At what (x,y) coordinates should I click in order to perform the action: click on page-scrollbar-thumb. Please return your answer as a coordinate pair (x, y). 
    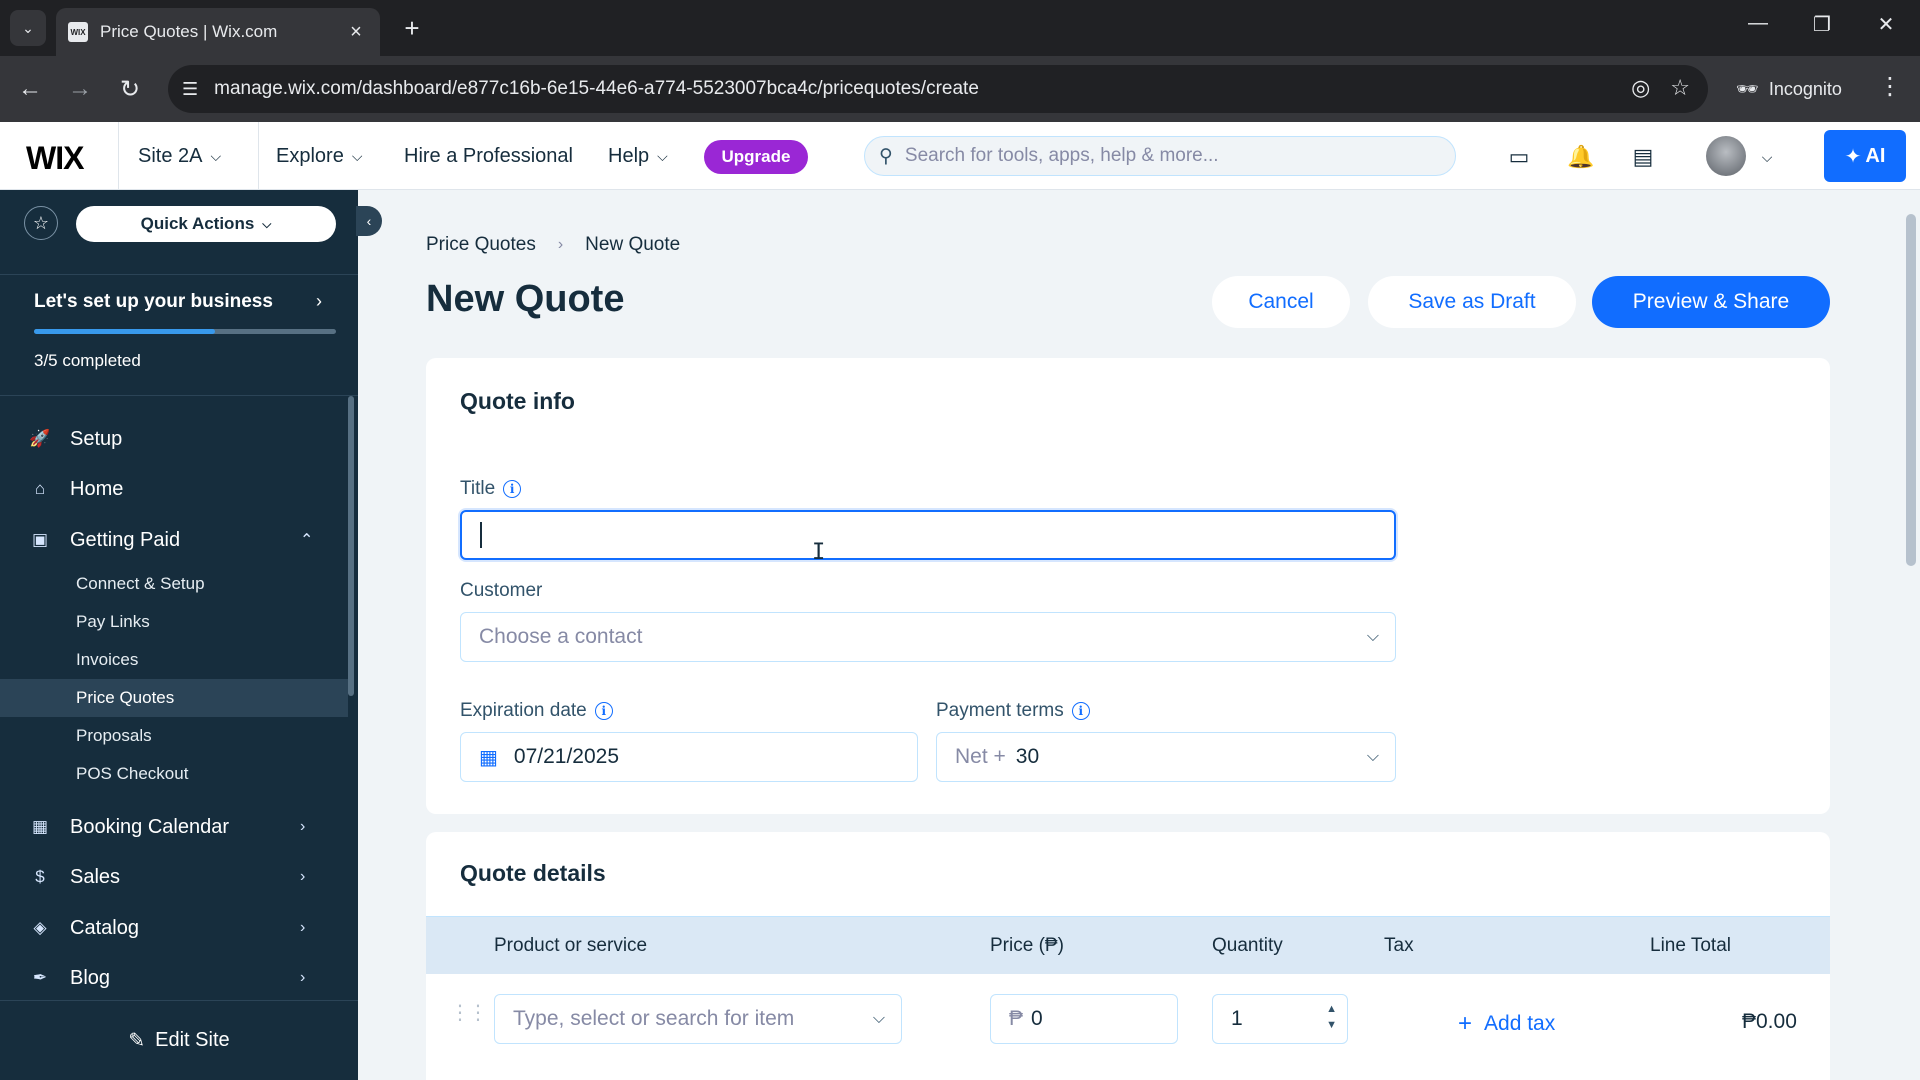
    Looking at the image, I should click on (1911, 390).